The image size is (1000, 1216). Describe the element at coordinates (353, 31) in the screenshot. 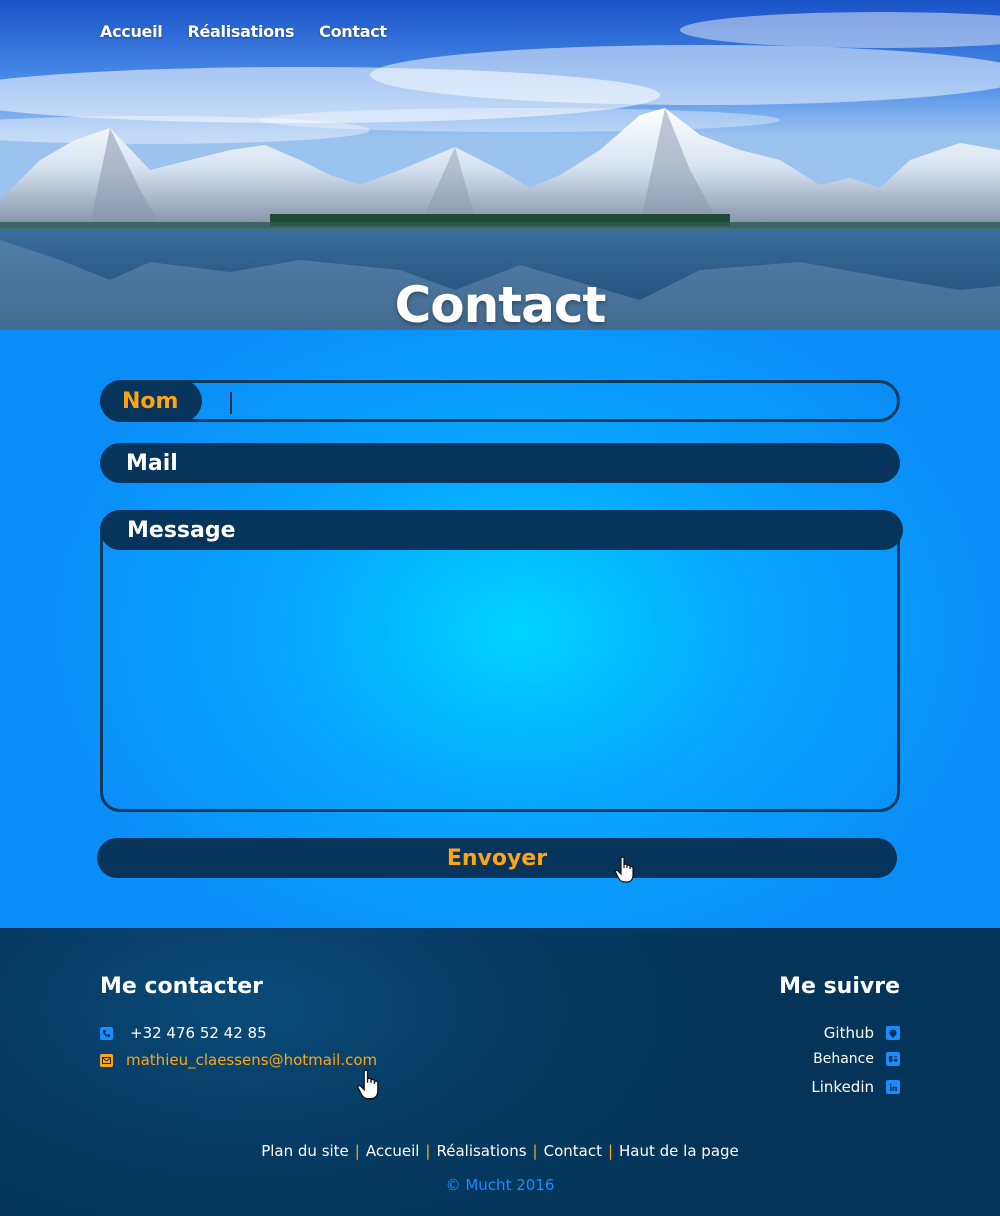

I see `nav-item-contact: Contact` at that location.